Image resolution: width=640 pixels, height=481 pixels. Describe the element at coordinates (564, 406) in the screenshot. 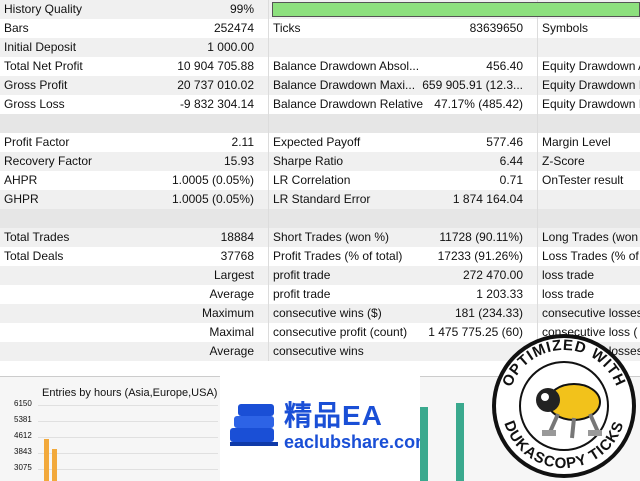

I see `dukascopy-badge: OPTIMIZED WITH DUKASCOPY TICKS` at that location.